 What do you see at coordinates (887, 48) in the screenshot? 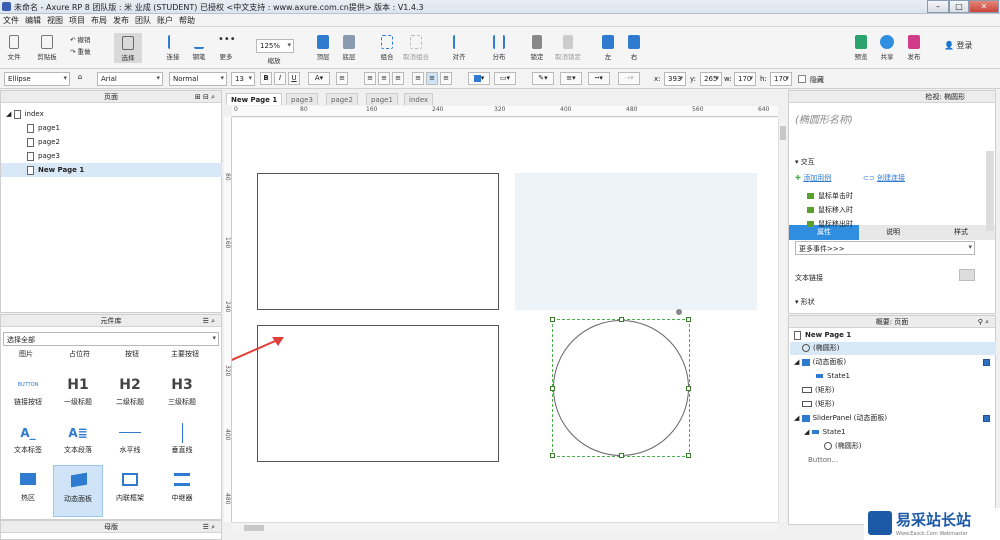
I see `share-button: 共享` at bounding box center [887, 48].